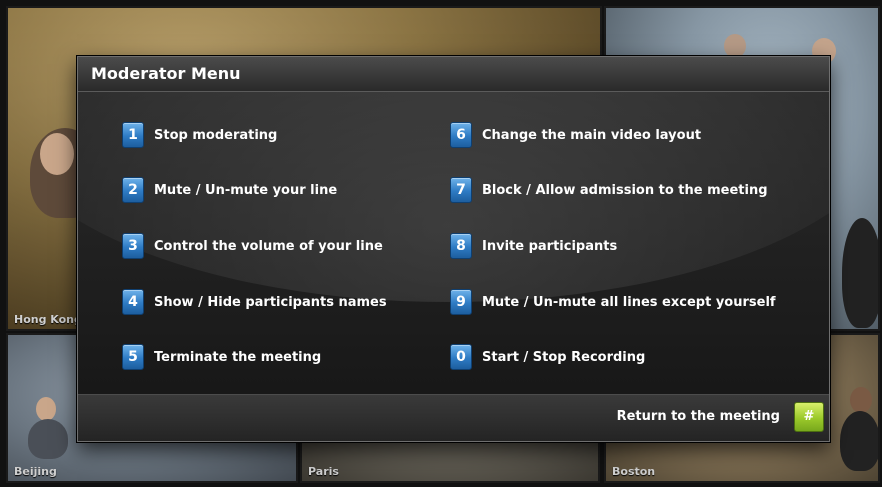  What do you see at coordinates (48, 319) in the screenshot?
I see `tile-label-hong-kong: Hong Kong` at bounding box center [48, 319].